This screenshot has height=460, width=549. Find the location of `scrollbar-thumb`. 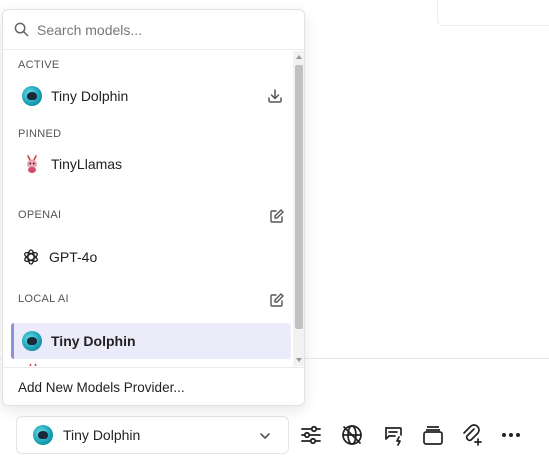

scrollbar-thumb is located at coordinates (299, 197).